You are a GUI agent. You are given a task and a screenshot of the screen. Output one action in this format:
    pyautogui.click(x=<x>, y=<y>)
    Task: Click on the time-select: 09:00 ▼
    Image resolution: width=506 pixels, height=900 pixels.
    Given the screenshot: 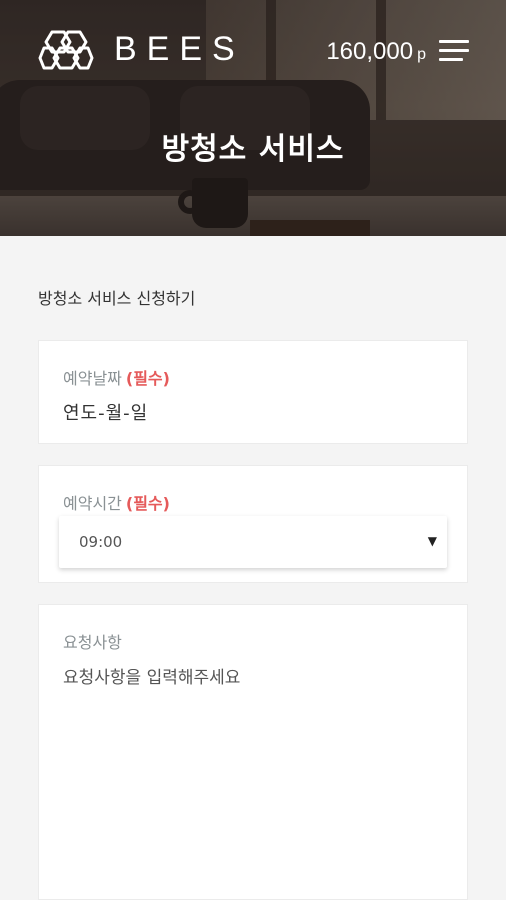 What is the action you would take?
    pyautogui.click(x=253, y=542)
    